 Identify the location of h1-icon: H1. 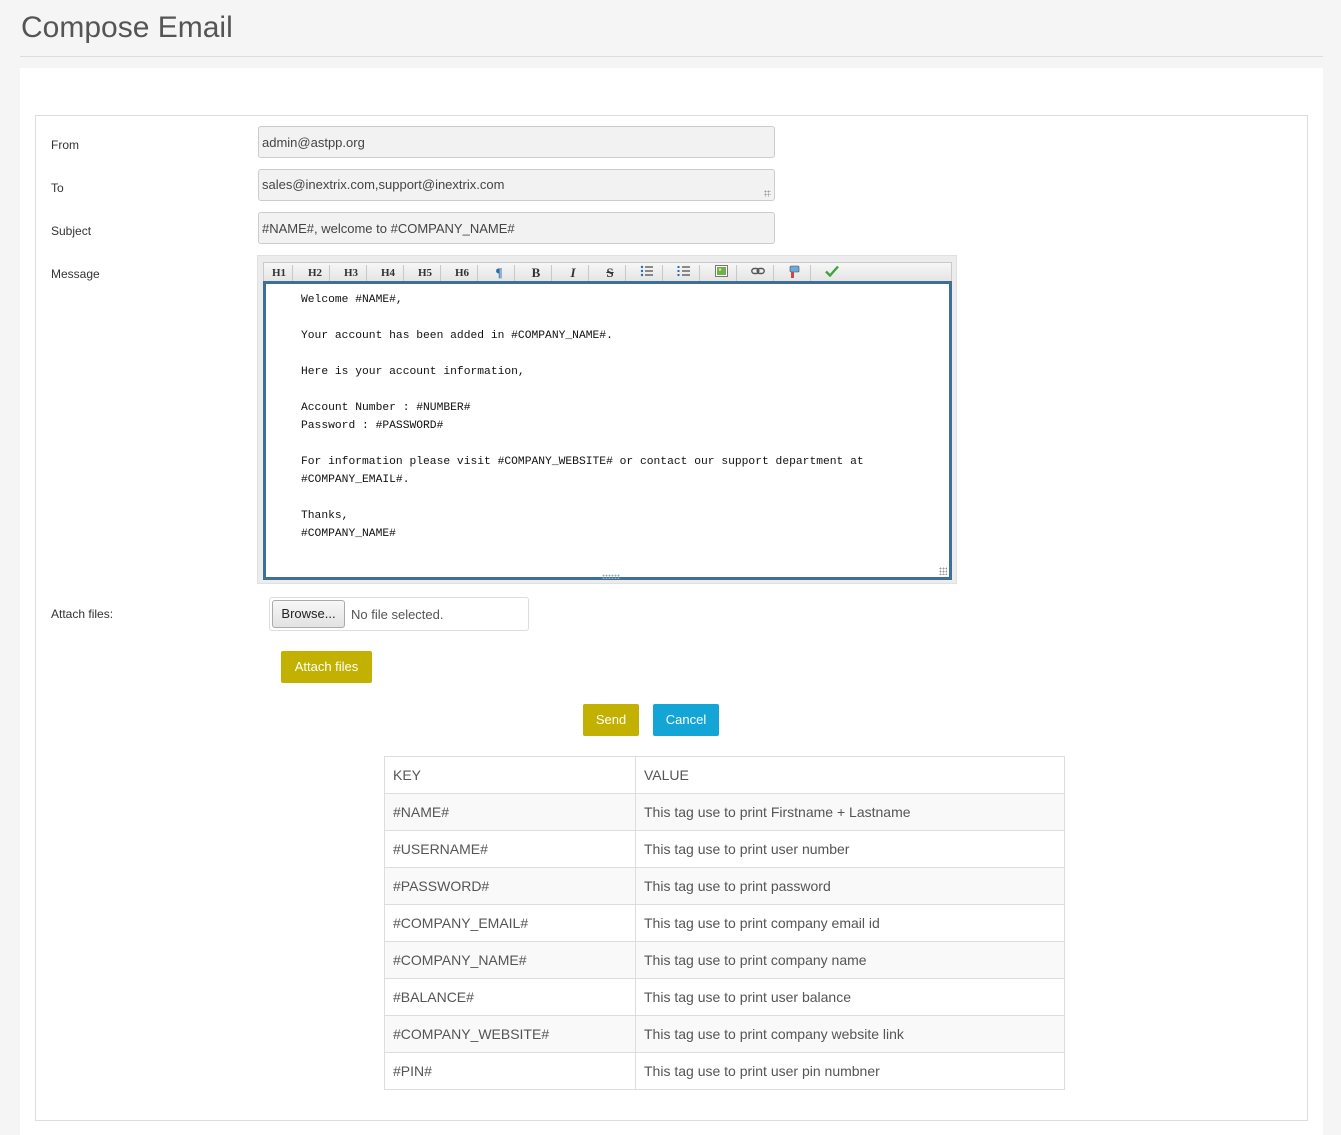
(279, 273).